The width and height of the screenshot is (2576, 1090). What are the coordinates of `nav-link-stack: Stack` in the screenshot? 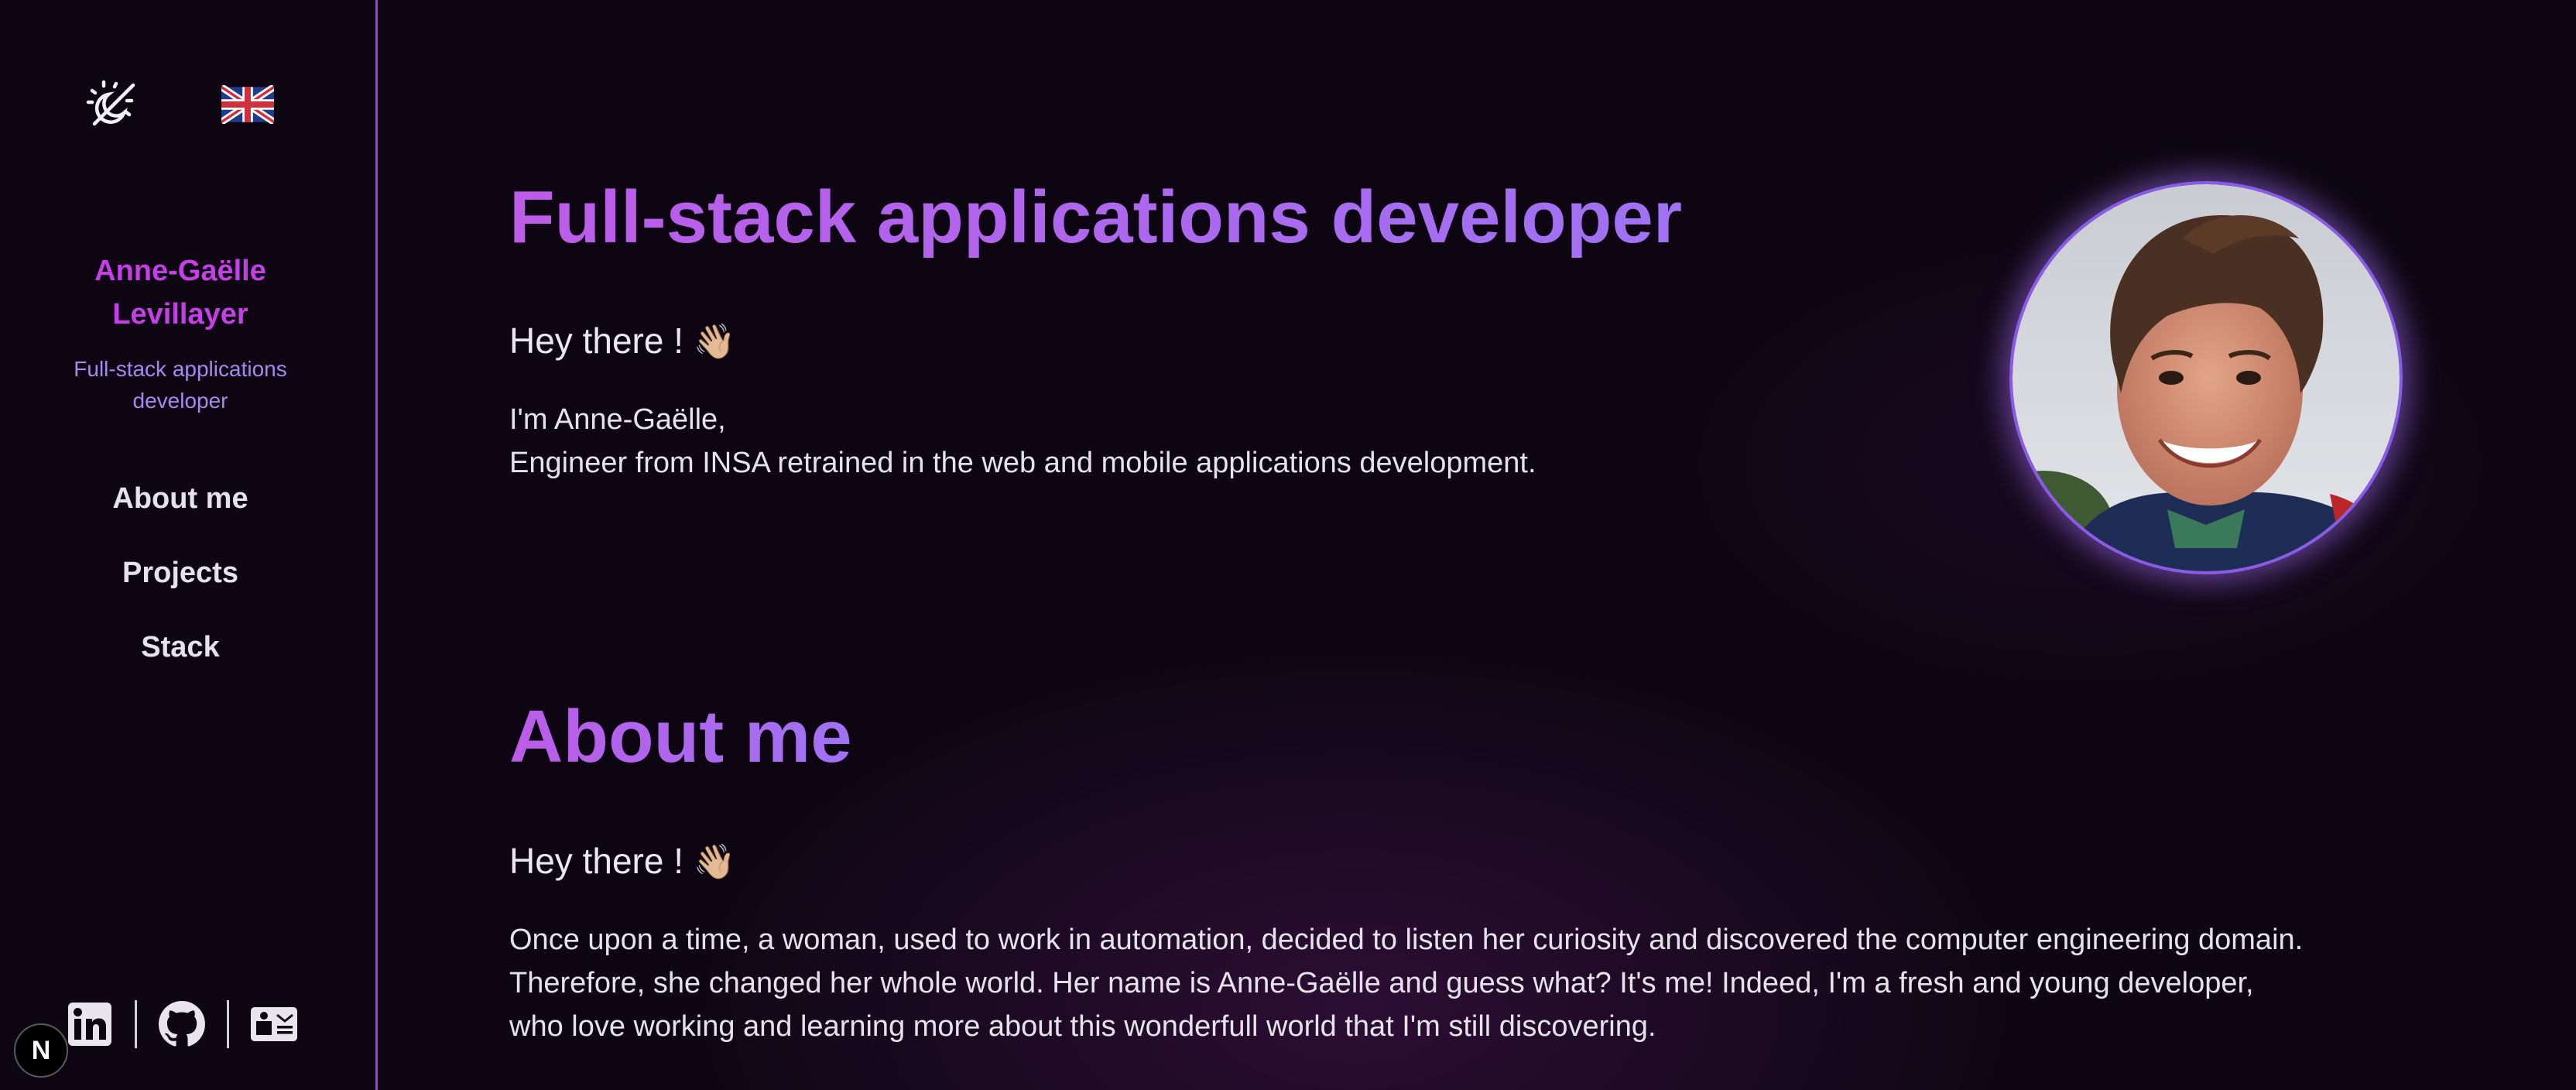 It's located at (180, 647).